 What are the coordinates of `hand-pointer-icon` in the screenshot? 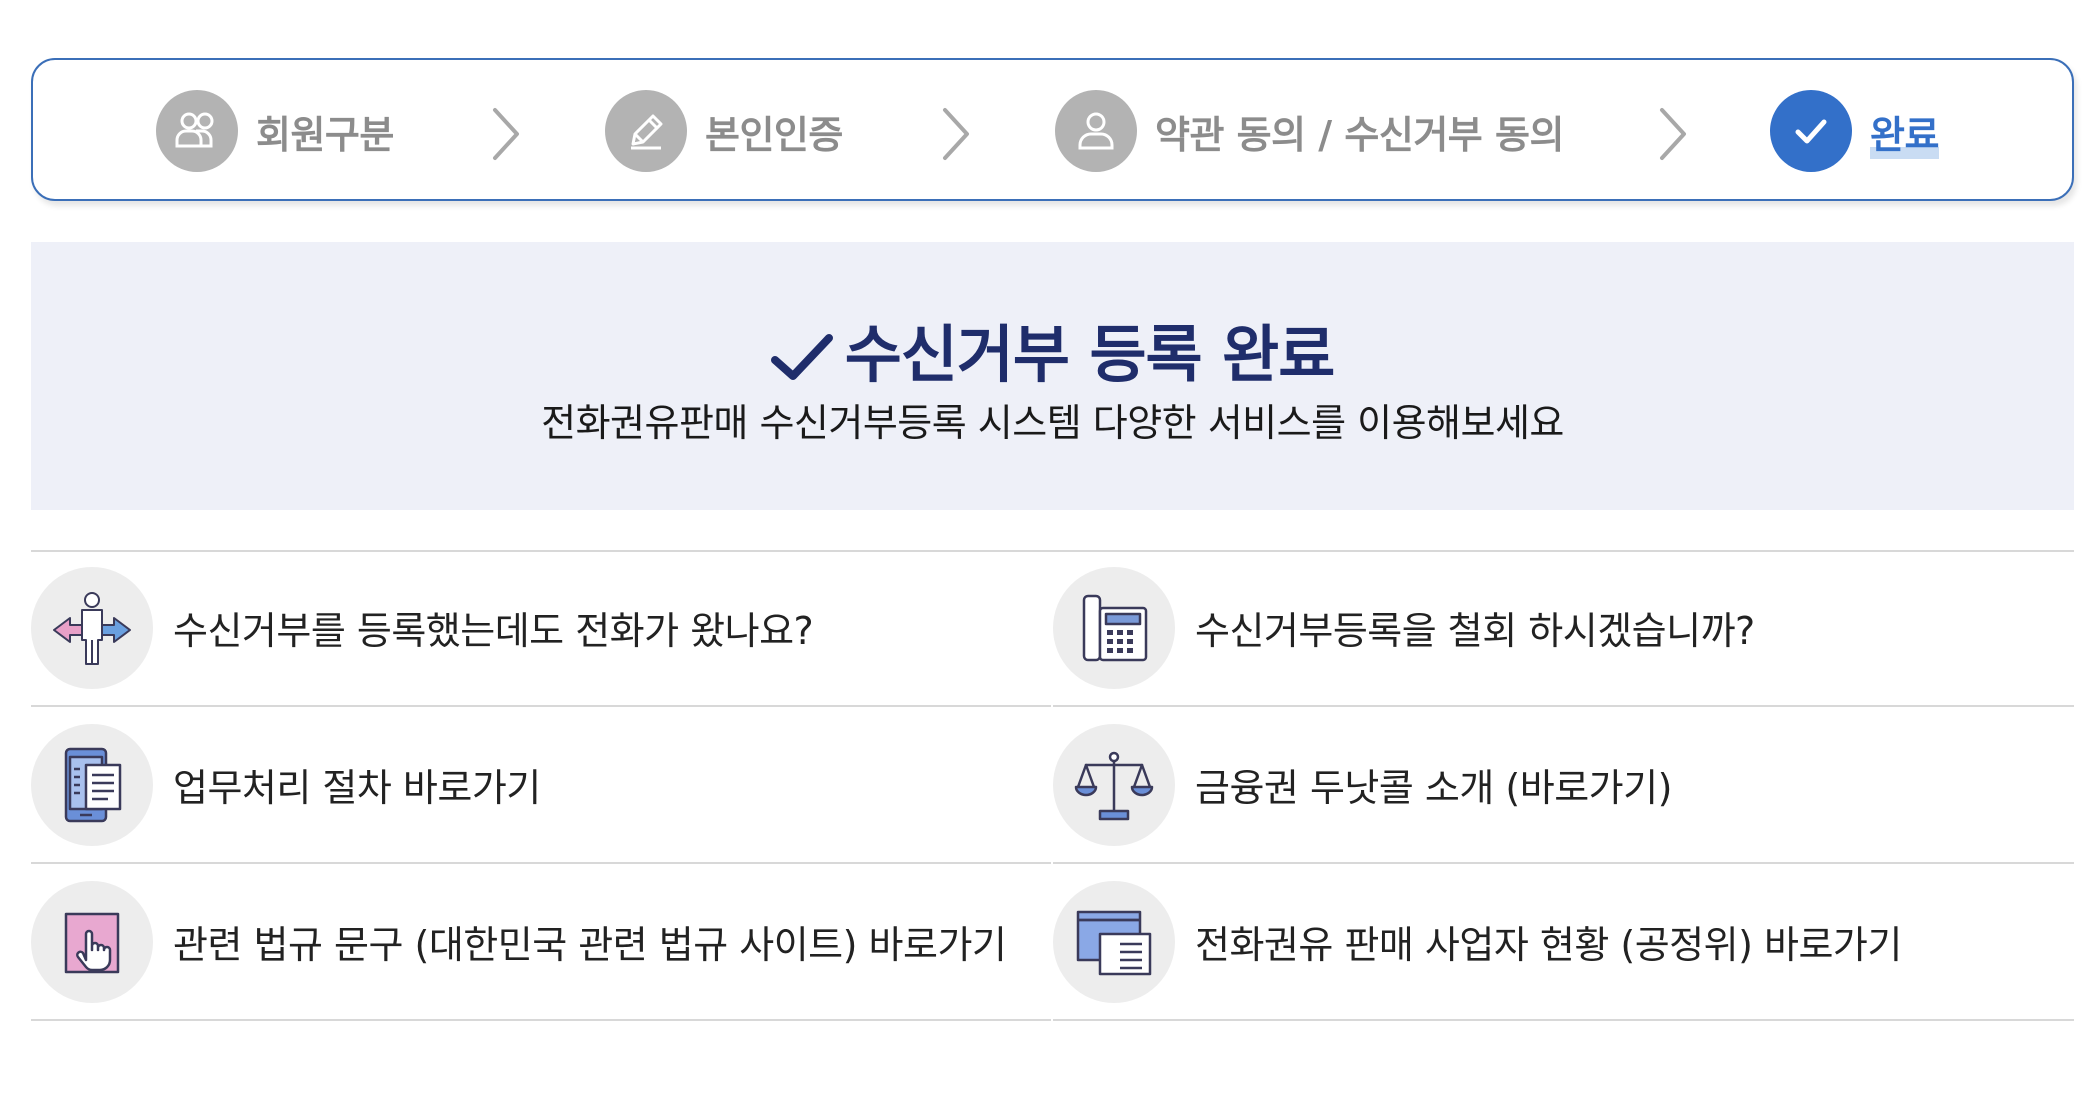 It's located at (92, 941).